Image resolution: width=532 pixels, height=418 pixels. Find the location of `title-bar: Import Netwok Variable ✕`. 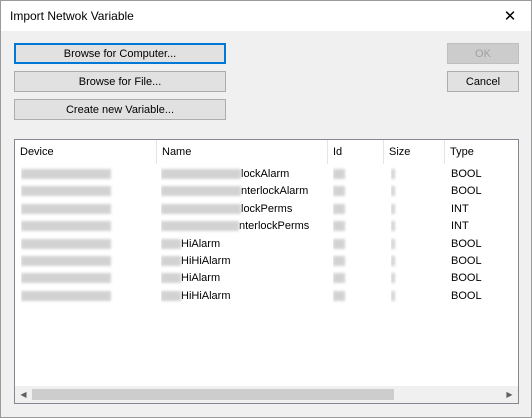

title-bar: Import Netwok Variable ✕ is located at coordinates (266, 16).